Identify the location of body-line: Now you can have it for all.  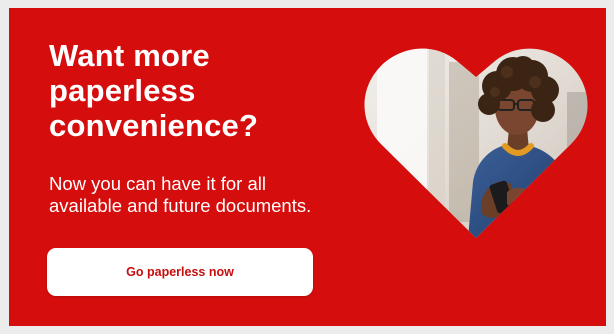
(157, 183).